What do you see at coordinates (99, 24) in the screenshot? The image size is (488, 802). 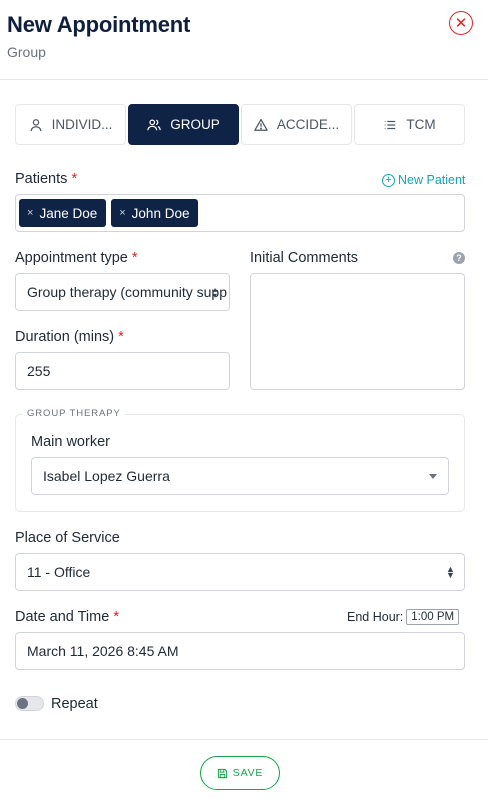 I see `page-title: New Appointment` at bounding box center [99, 24].